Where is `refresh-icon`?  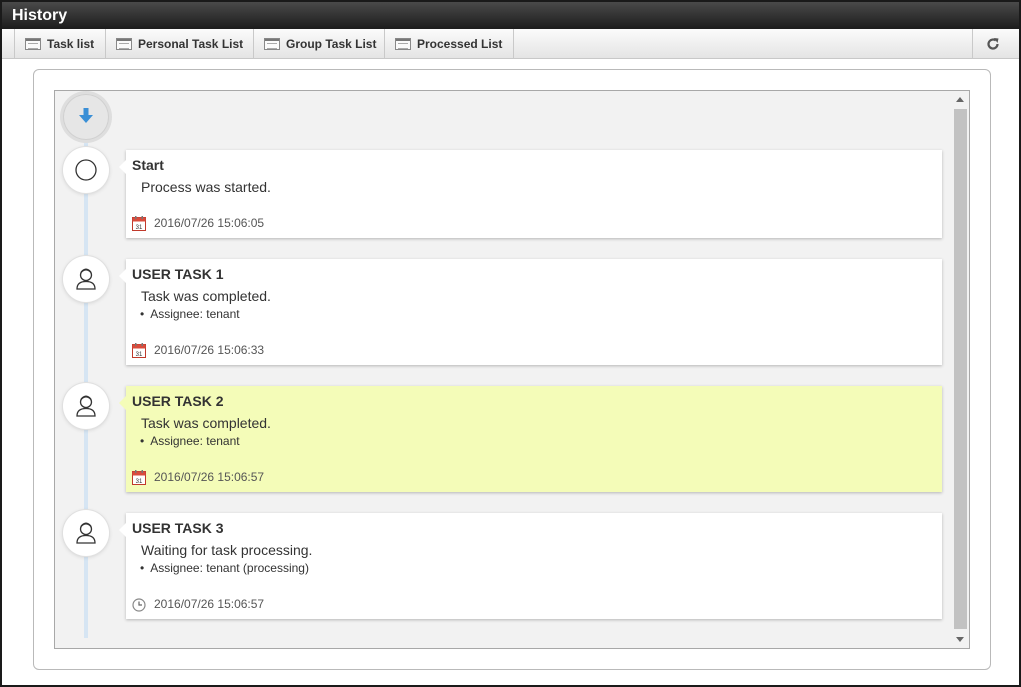
refresh-icon is located at coordinates (993, 44).